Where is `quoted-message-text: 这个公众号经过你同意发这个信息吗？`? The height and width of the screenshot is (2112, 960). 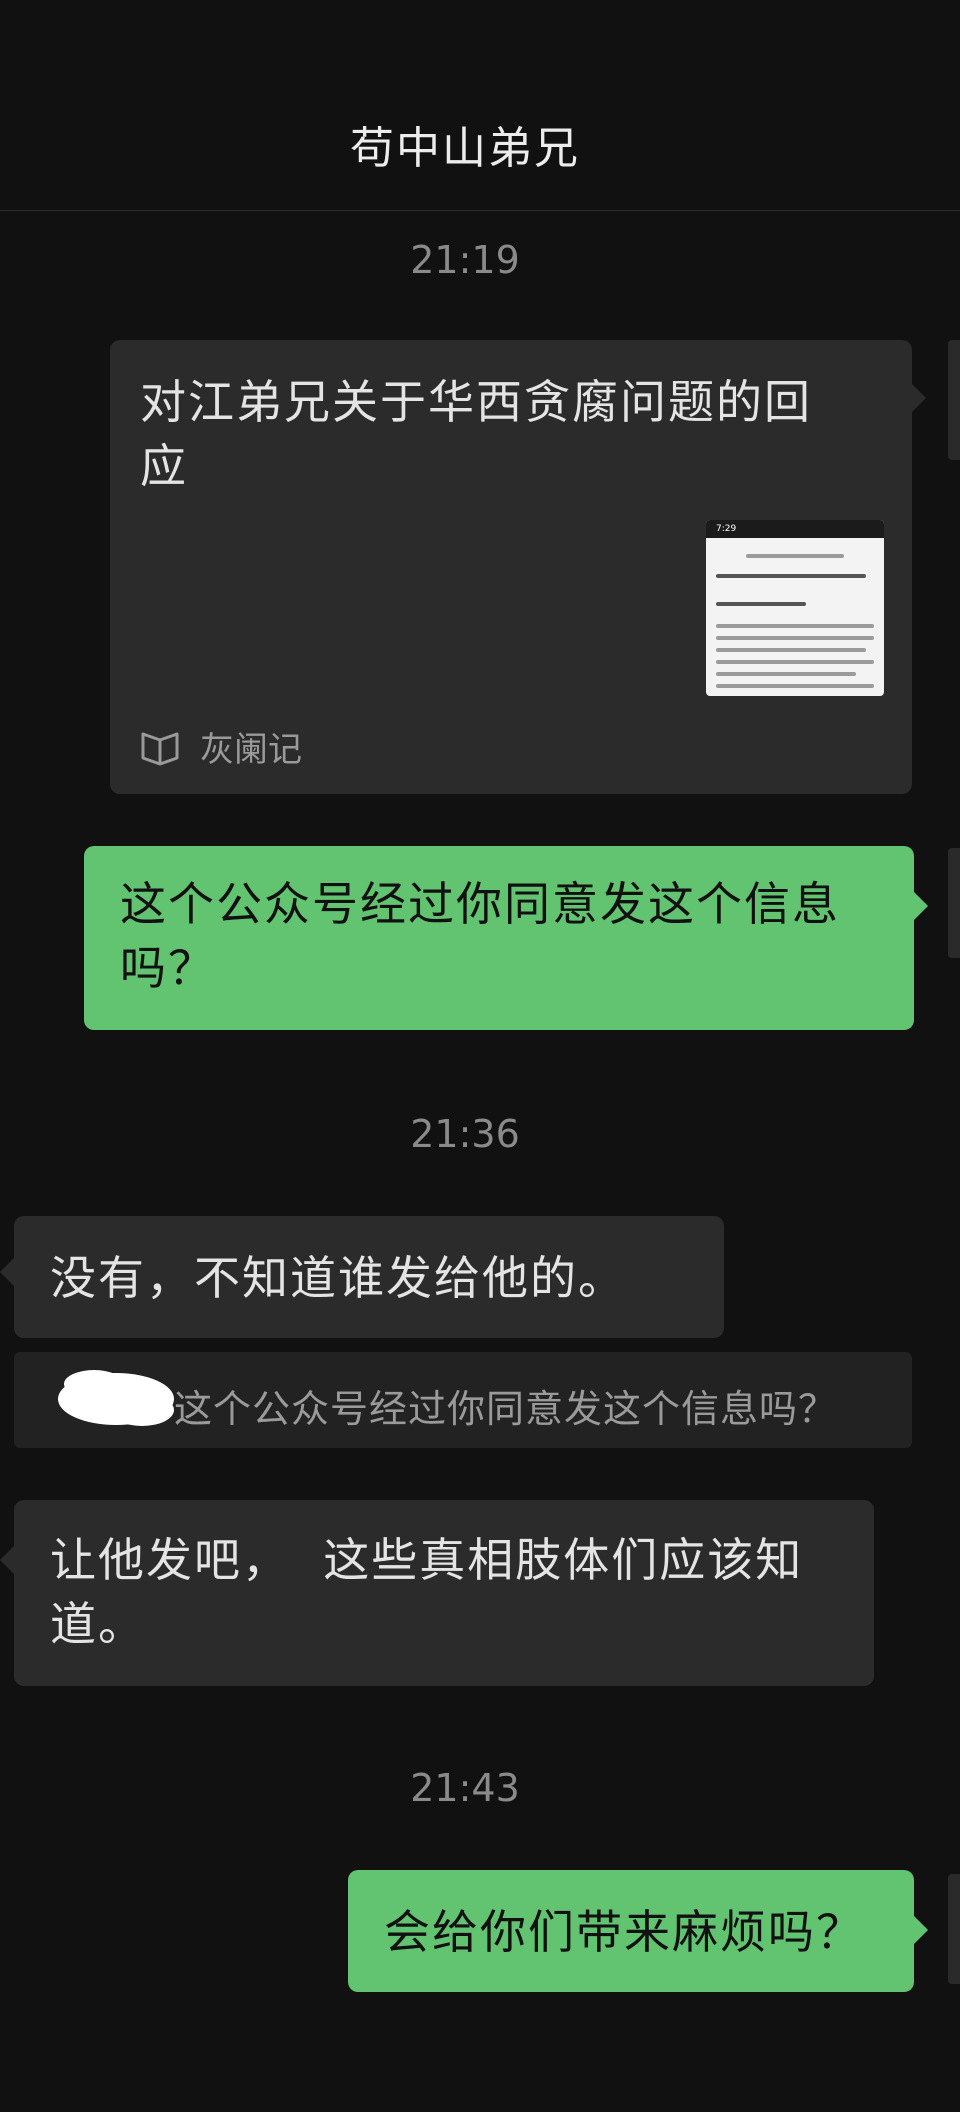
quoted-message-text: 这个公众号经过你同意发这个信息吗？ is located at coordinates (506, 1409).